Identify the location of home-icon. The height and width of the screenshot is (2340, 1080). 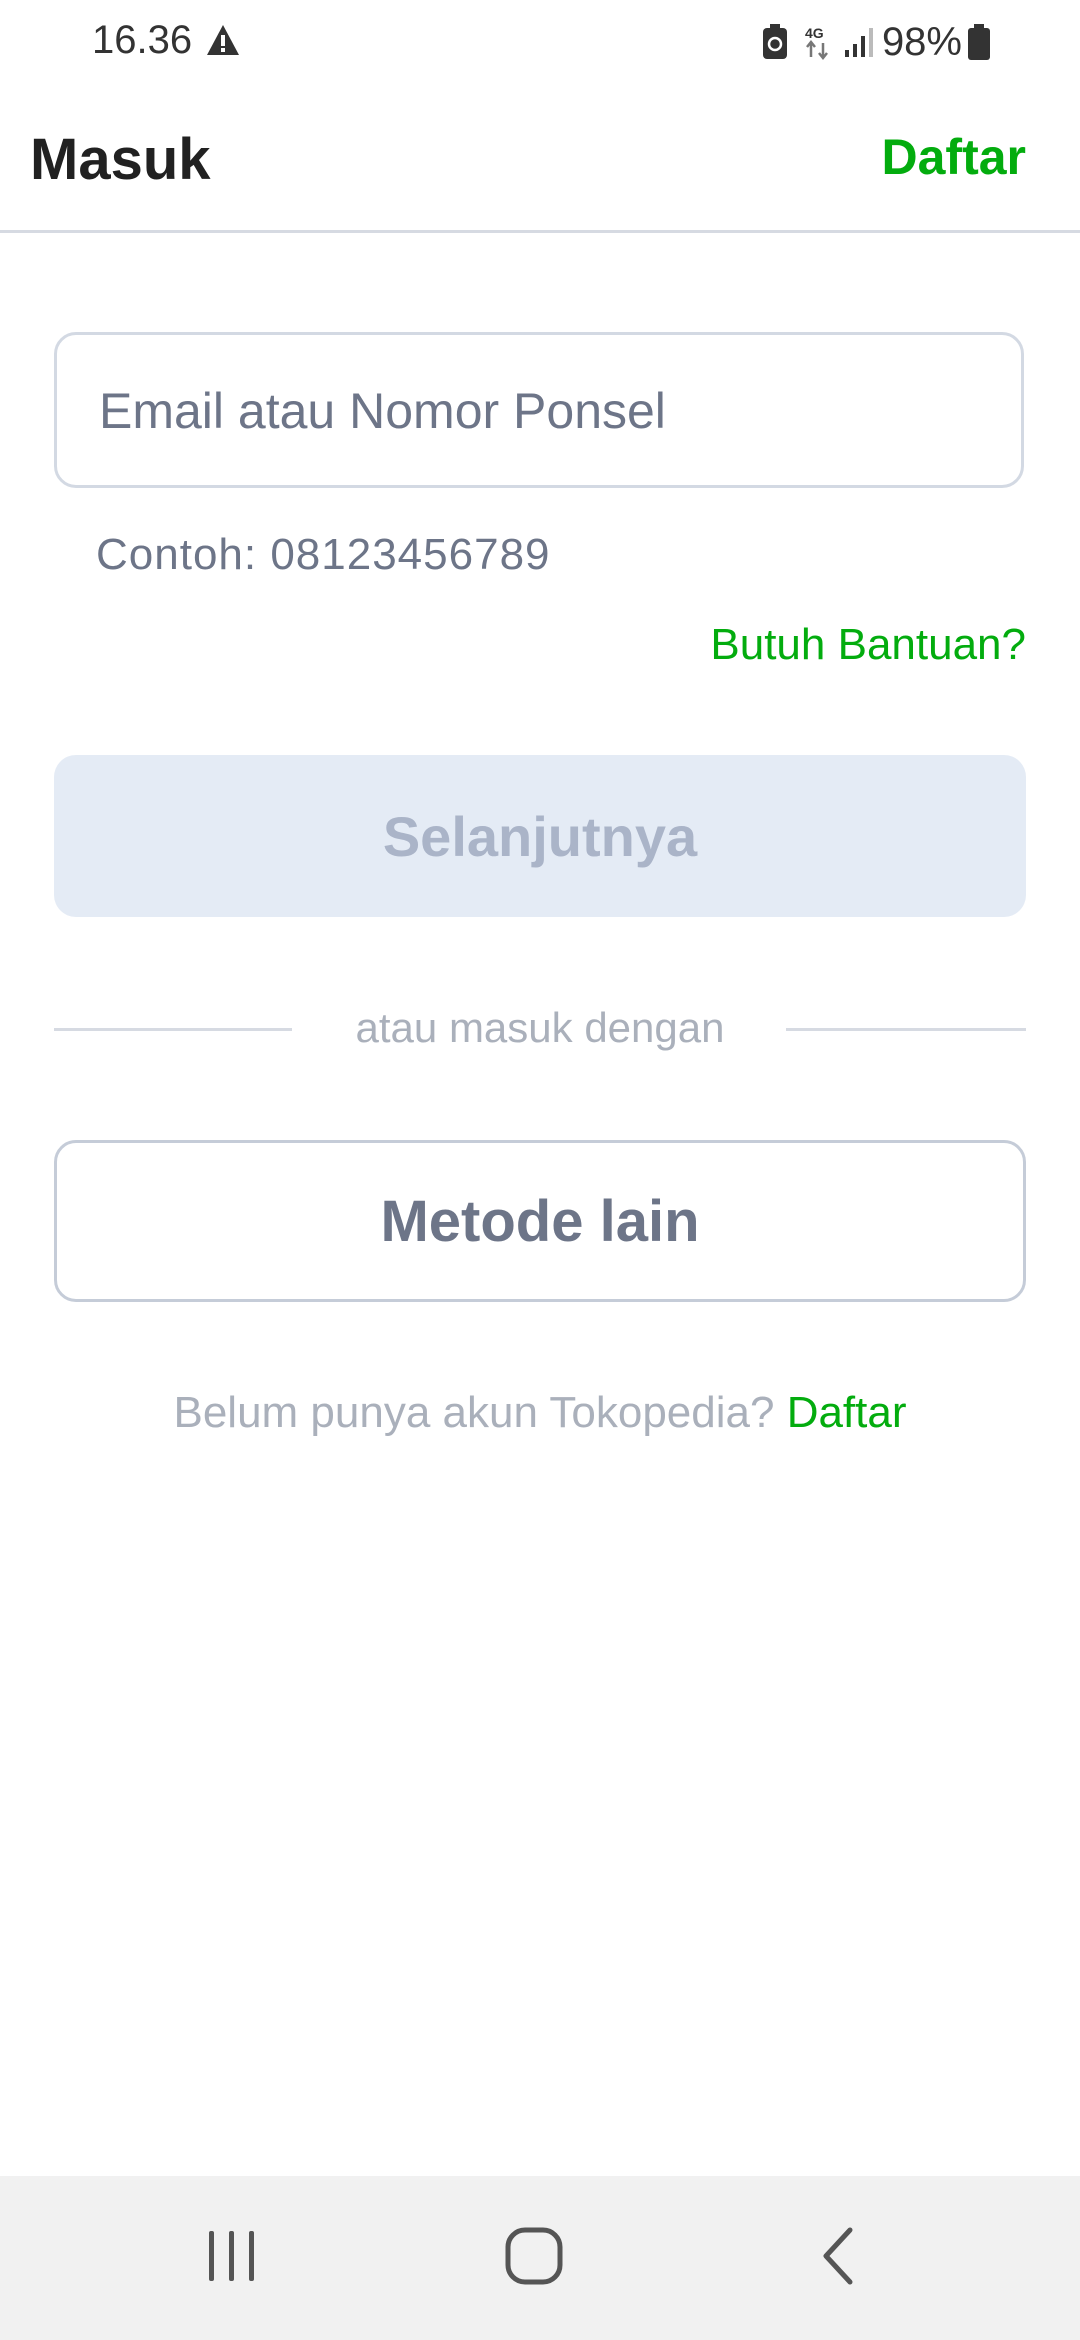
(534, 2258).